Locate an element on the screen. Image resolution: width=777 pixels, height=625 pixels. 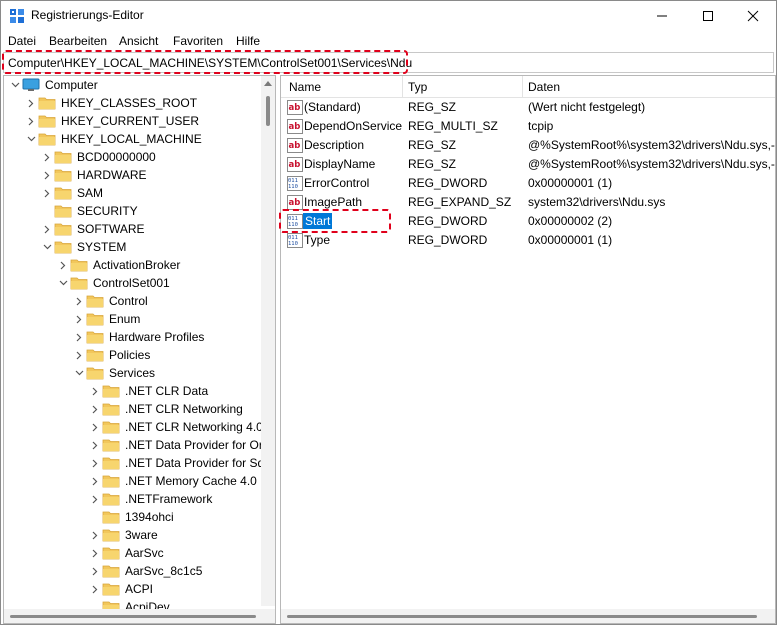
tree-node: HKEY_CLASSES_ROOT is located at coordinates (110, 103).